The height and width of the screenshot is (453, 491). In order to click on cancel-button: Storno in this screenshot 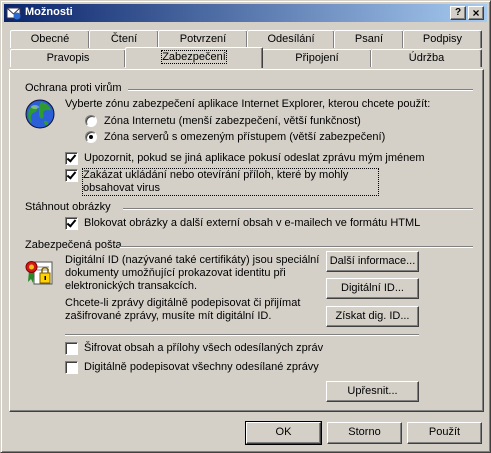, I will do `click(364, 433)`.